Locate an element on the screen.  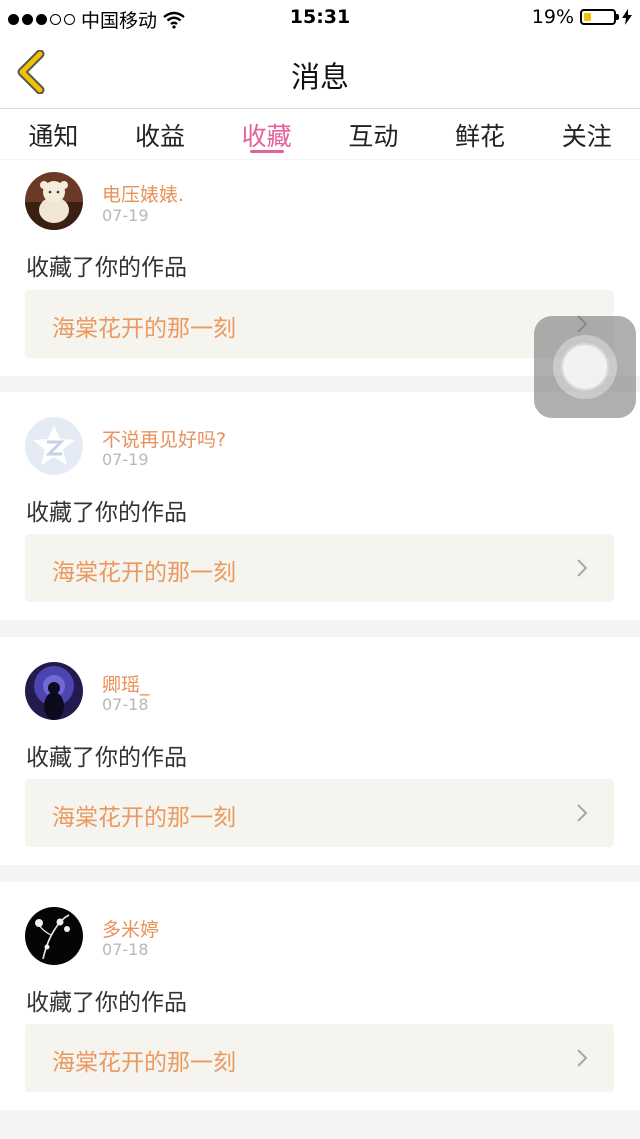
tab-following: 关注 is located at coordinates (586, 134).